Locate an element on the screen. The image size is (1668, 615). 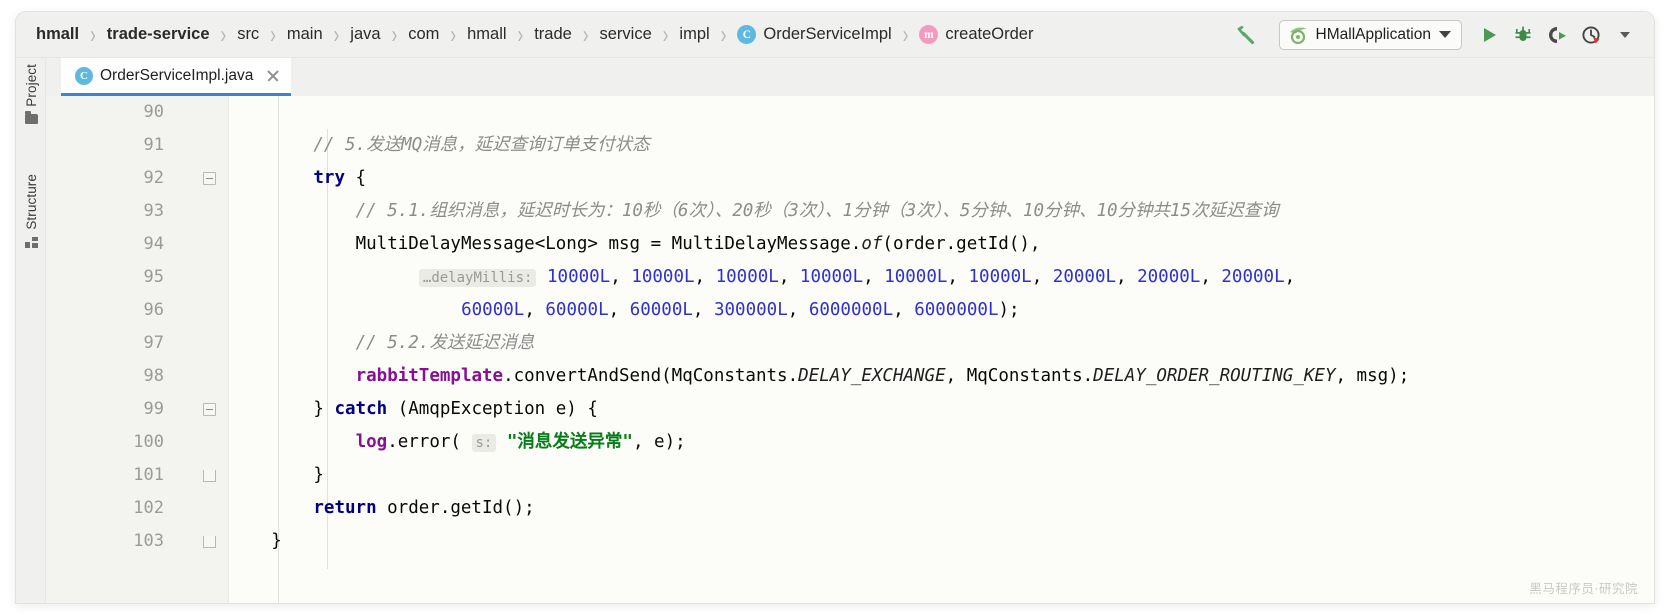
breadcrumb-item-label: hmall is located at coordinates (487, 34).